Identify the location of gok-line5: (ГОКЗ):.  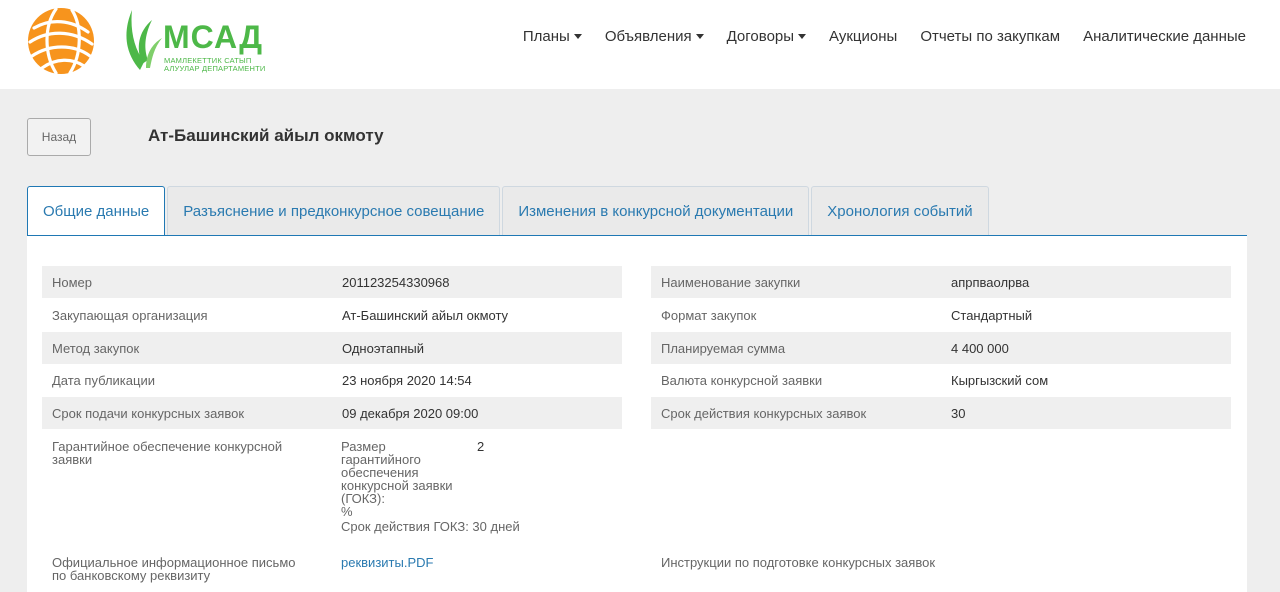
(363, 498).